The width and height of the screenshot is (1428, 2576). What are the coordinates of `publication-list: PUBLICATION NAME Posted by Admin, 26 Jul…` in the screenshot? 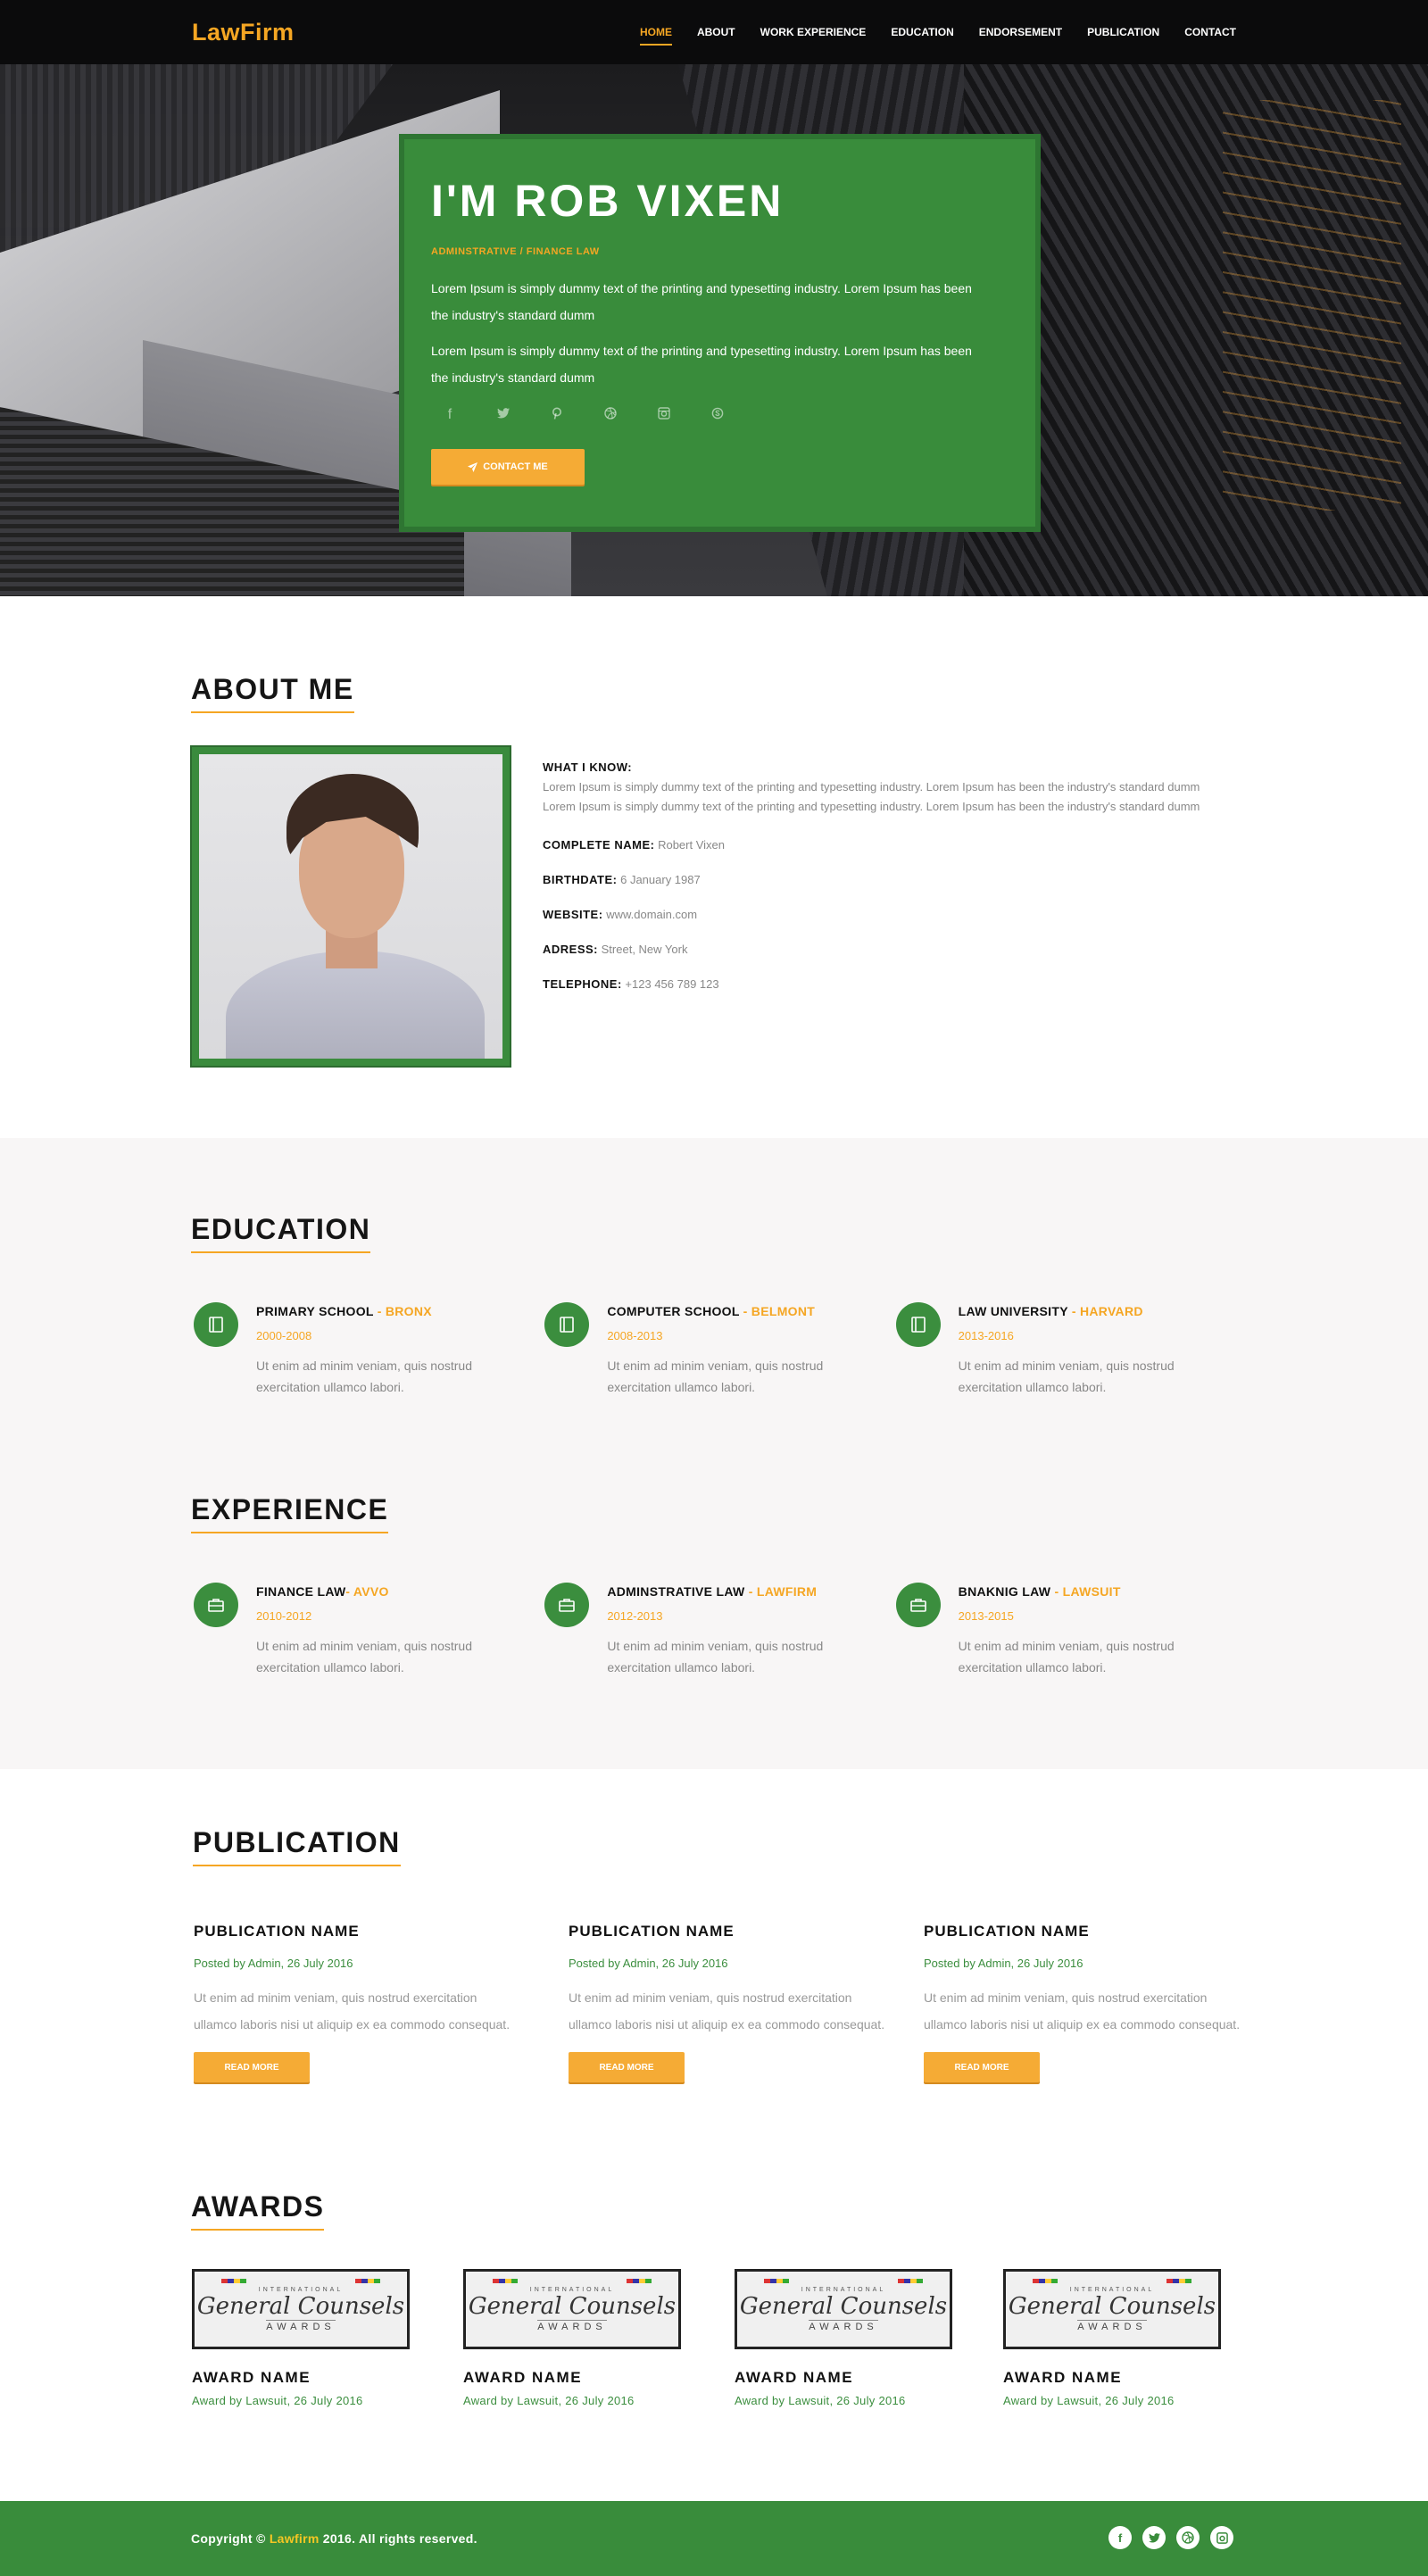 It's located at (746, 2002).